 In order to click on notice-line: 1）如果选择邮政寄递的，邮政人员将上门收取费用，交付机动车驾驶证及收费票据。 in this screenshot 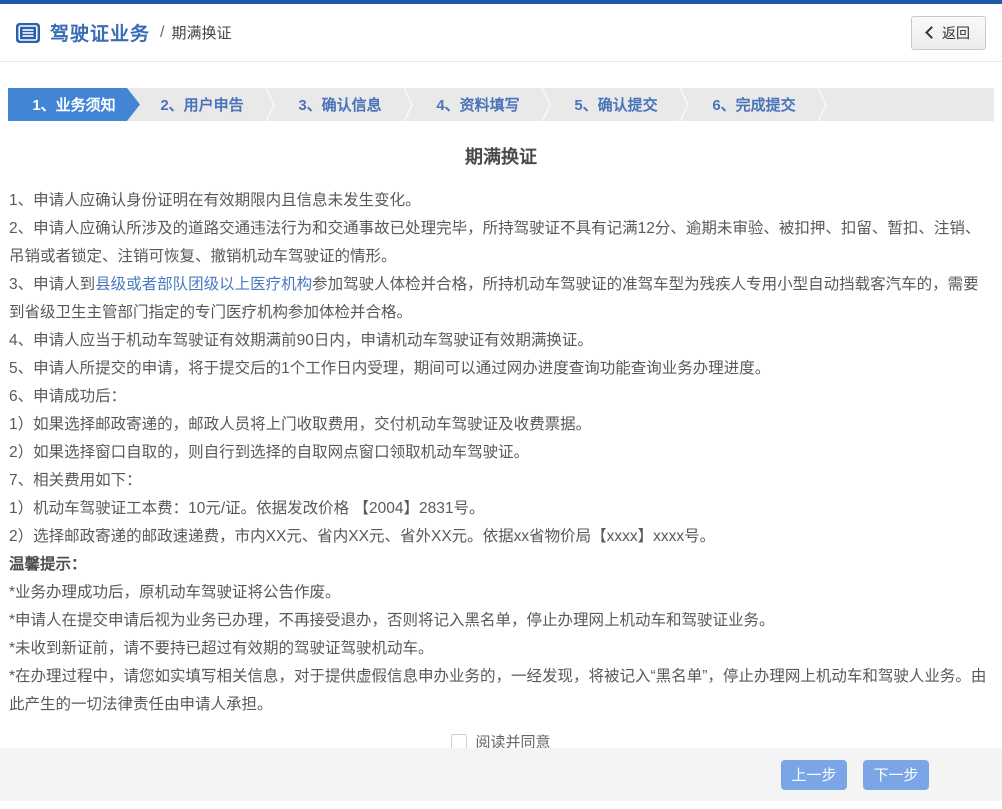, I will do `click(501, 425)`.